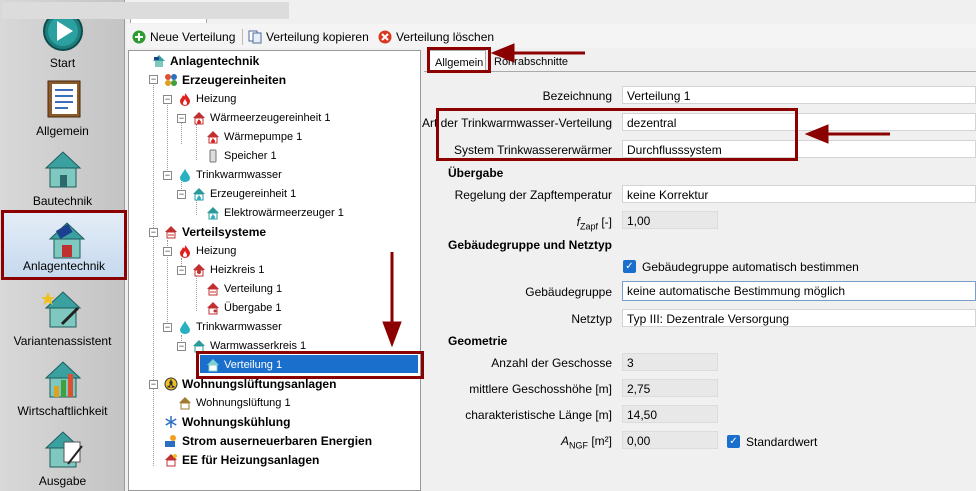  Describe the element at coordinates (670, 440) in the screenshot. I see `angf-field: 0,00` at that location.